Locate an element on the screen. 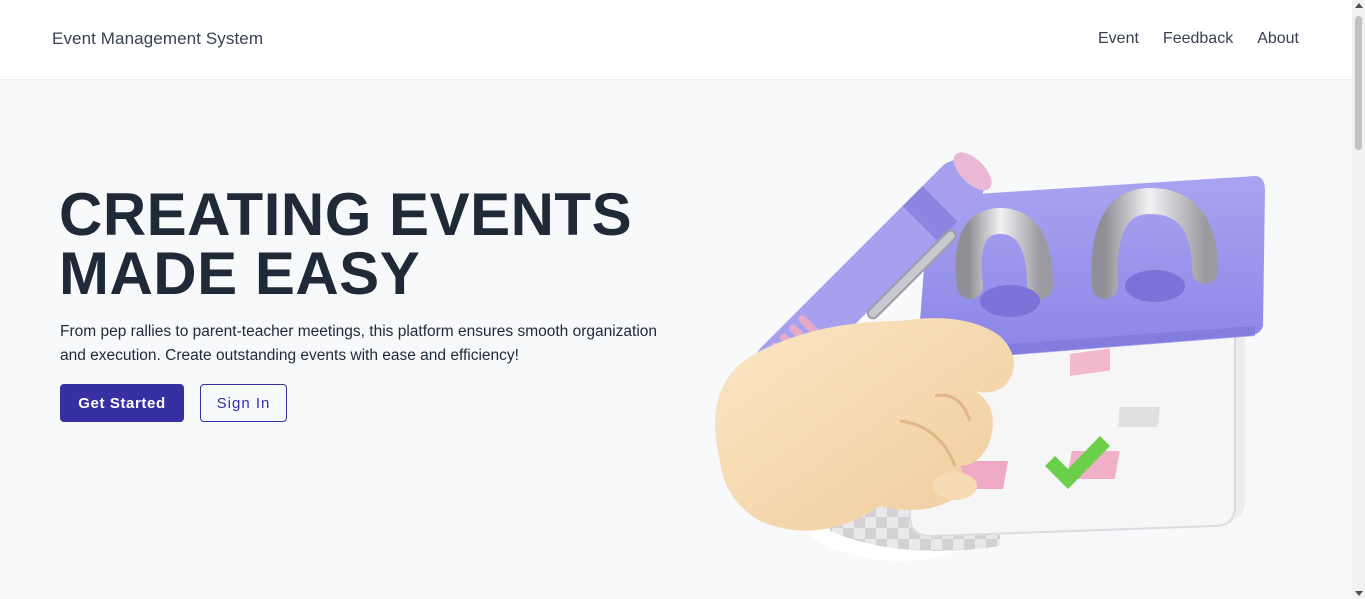 The height and width of the screenshot is (599, 1365). get-started-button: Get Started is located at coordinates (122, 403).